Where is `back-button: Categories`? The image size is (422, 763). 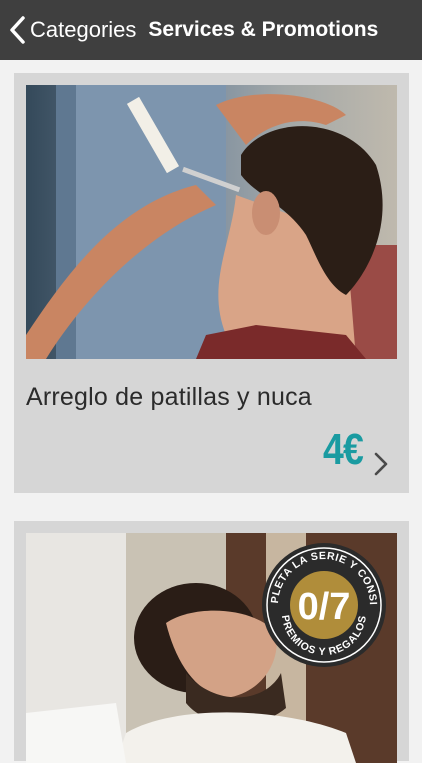
back-button: Categories is located at coordinates (68, 30).